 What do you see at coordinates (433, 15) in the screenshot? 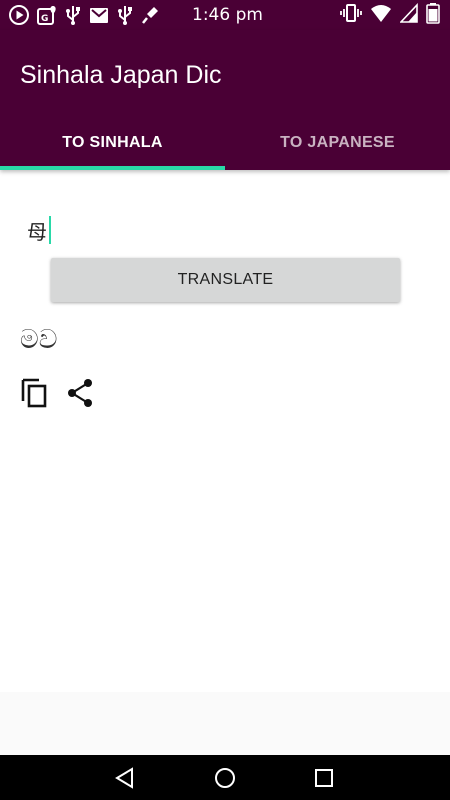
I see `battery-icon` at bounding box center [433, 15].